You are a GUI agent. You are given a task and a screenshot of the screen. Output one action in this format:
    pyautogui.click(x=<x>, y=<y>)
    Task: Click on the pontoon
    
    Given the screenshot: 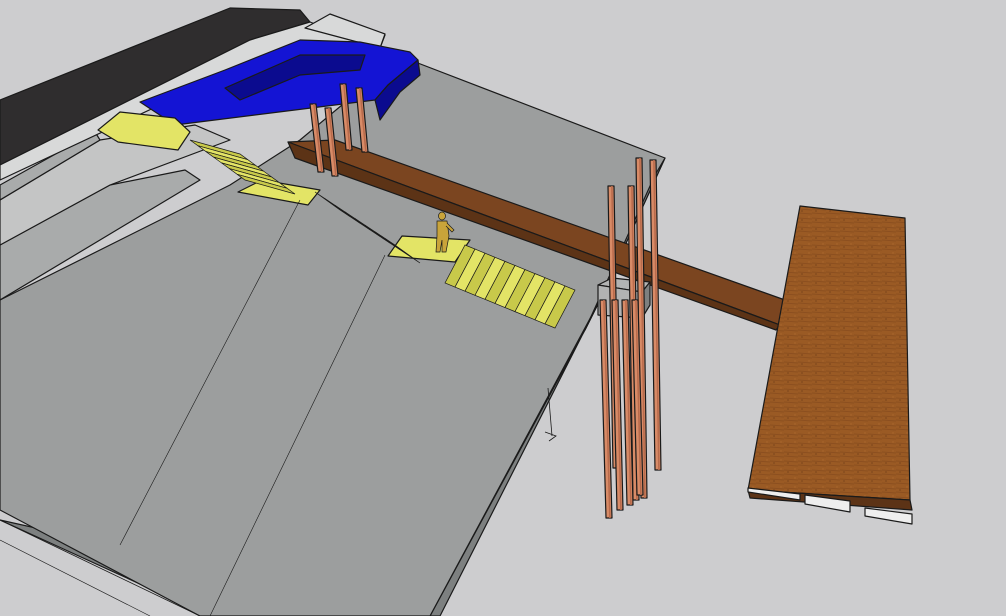 What is the action you would take?
    pyautogui.click(x=888, y=516)
    